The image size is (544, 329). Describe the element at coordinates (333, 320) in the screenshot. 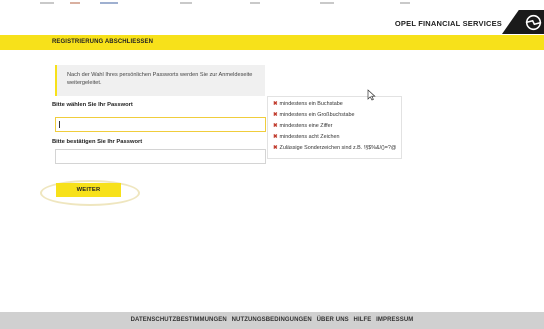

I see `footer-link-about: ÜBER UNS` at that location.